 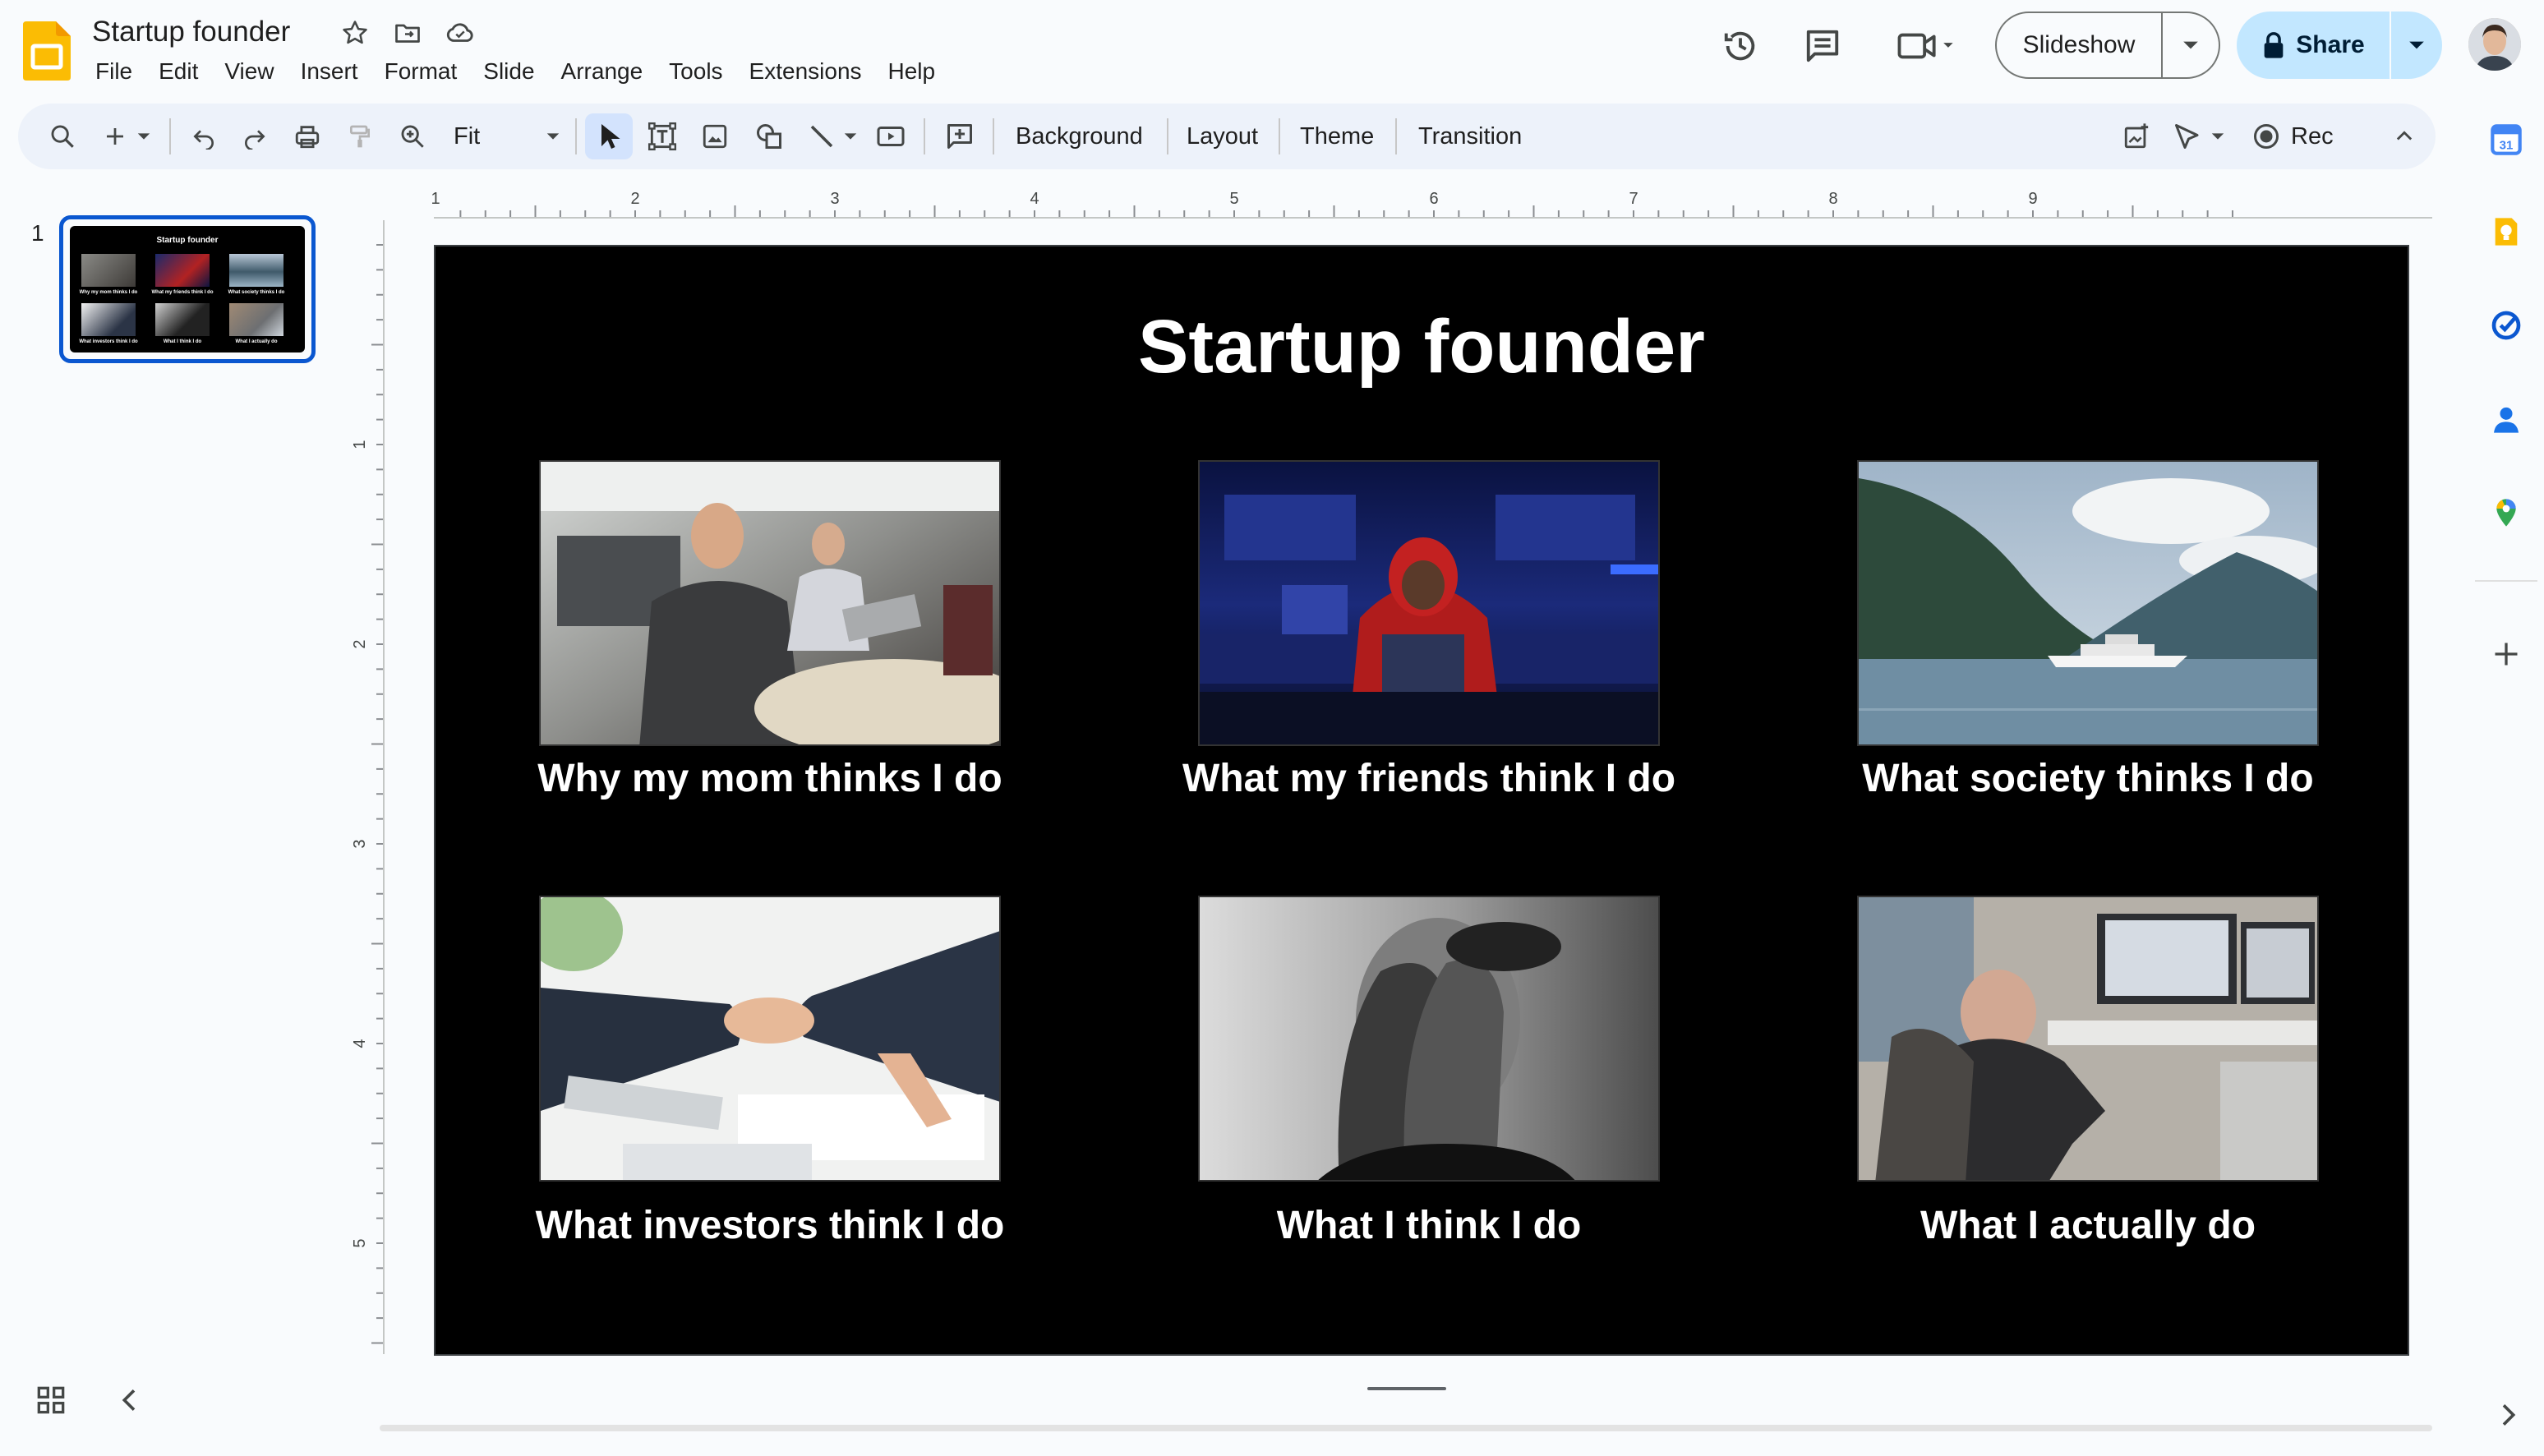 I want to click on menu-format: Format, so click(x=421, y=71).